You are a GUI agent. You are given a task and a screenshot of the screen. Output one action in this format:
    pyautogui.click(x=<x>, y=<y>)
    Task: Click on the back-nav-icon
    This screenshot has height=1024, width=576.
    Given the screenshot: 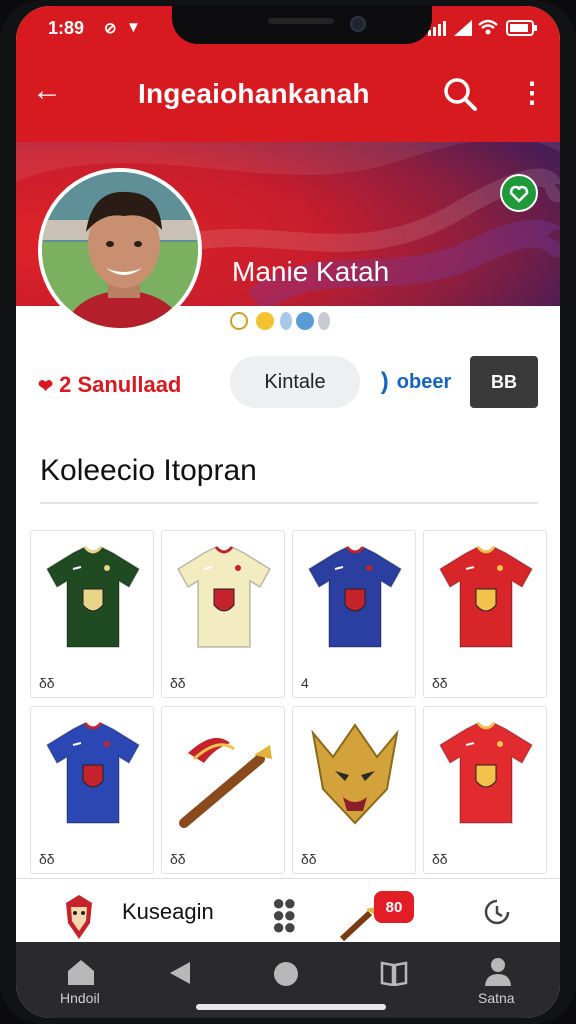 What is the action you would take?
    pyautogui.click(x=180, y=973)
    